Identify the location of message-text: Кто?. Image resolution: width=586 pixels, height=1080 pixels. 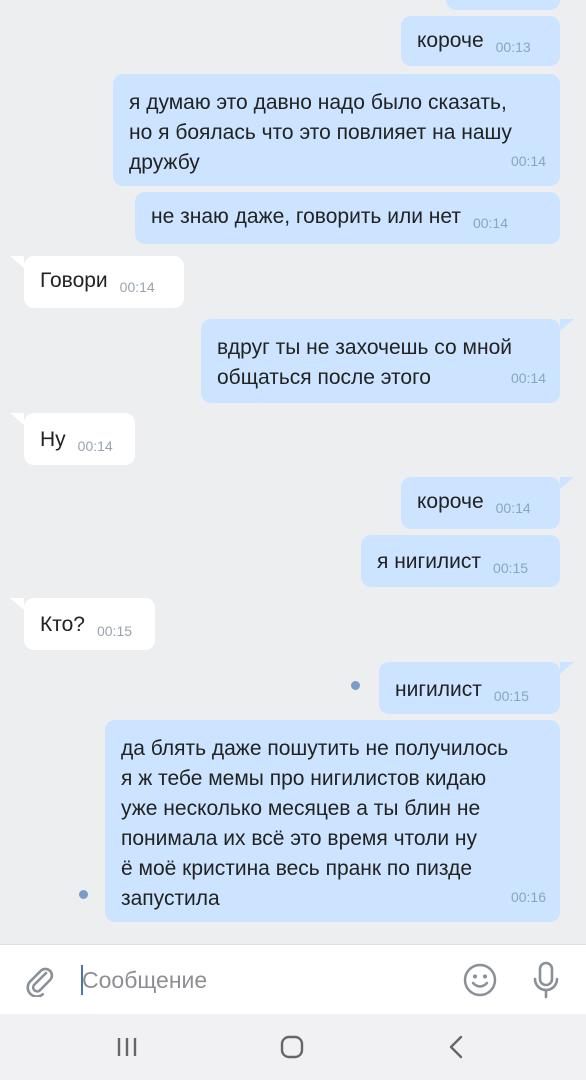
(62, 624).